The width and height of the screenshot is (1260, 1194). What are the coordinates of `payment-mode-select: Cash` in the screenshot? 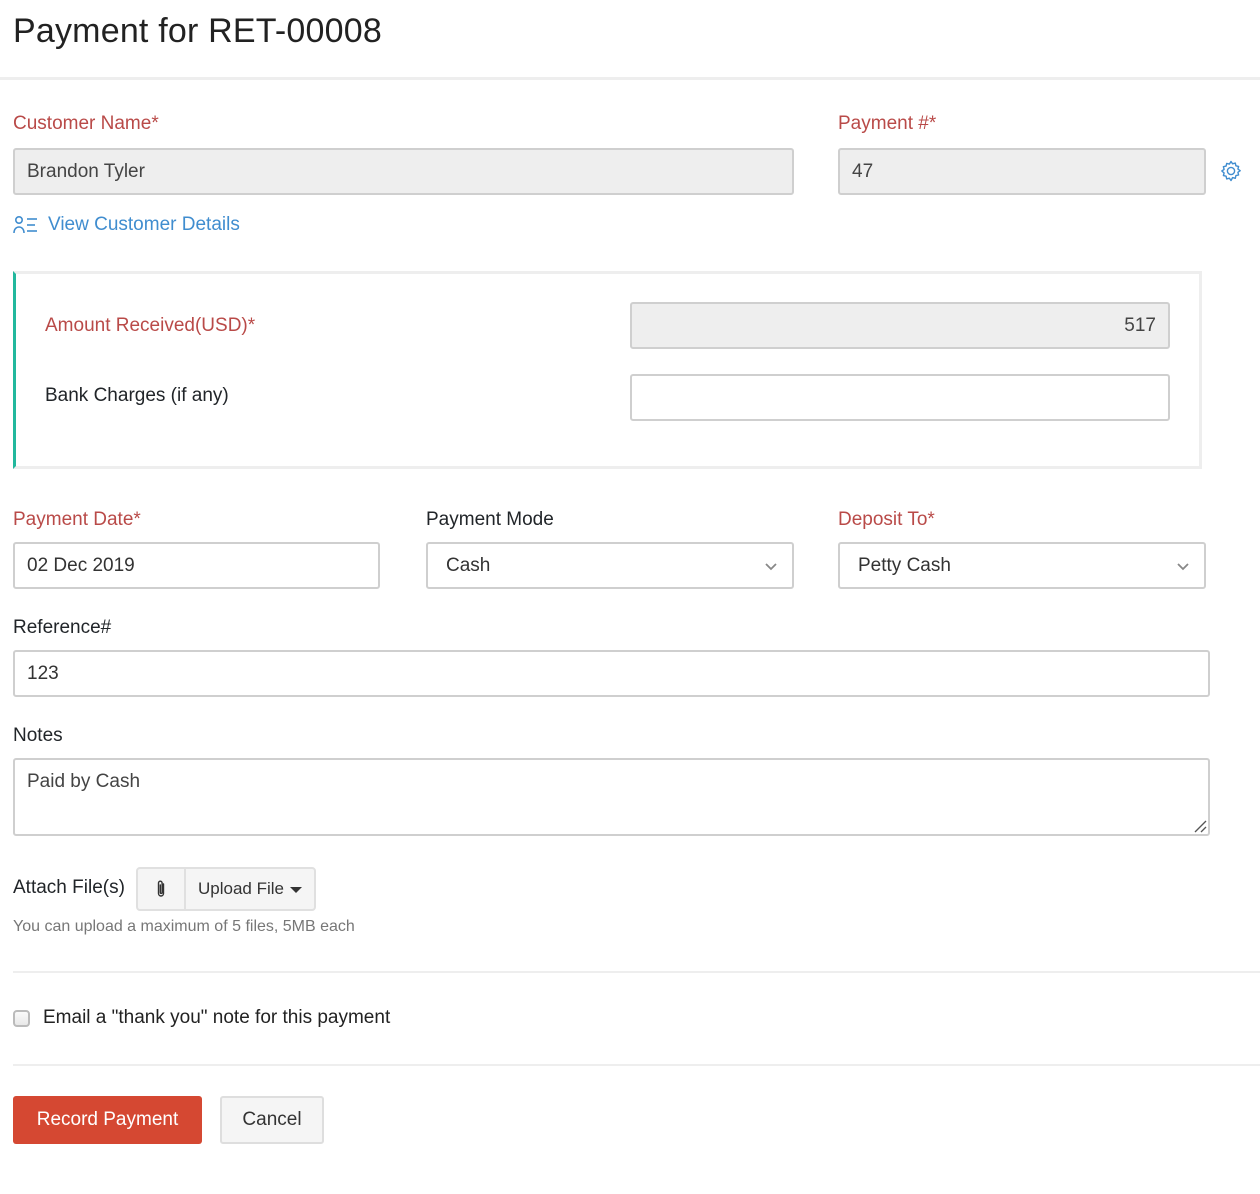 It's located at (610, 565).